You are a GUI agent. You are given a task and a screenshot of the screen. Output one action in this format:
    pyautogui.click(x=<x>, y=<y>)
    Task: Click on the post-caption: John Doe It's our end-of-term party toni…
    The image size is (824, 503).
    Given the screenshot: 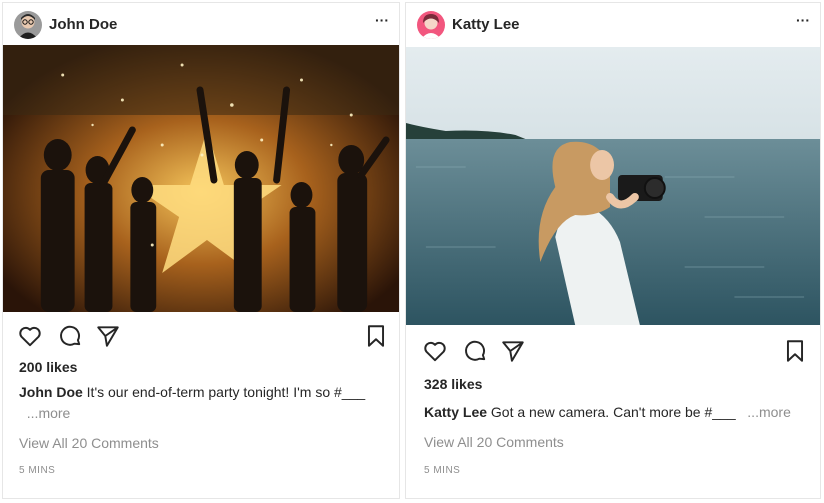 What is the action you would take?
    pyautogui.click(x=203, y=403)
    